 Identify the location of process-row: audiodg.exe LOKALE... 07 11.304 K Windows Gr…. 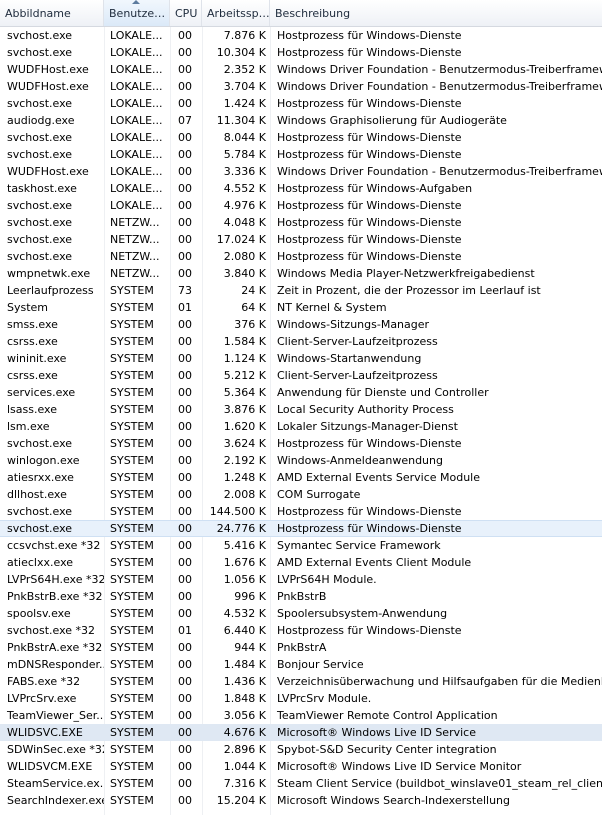
(301, 120).